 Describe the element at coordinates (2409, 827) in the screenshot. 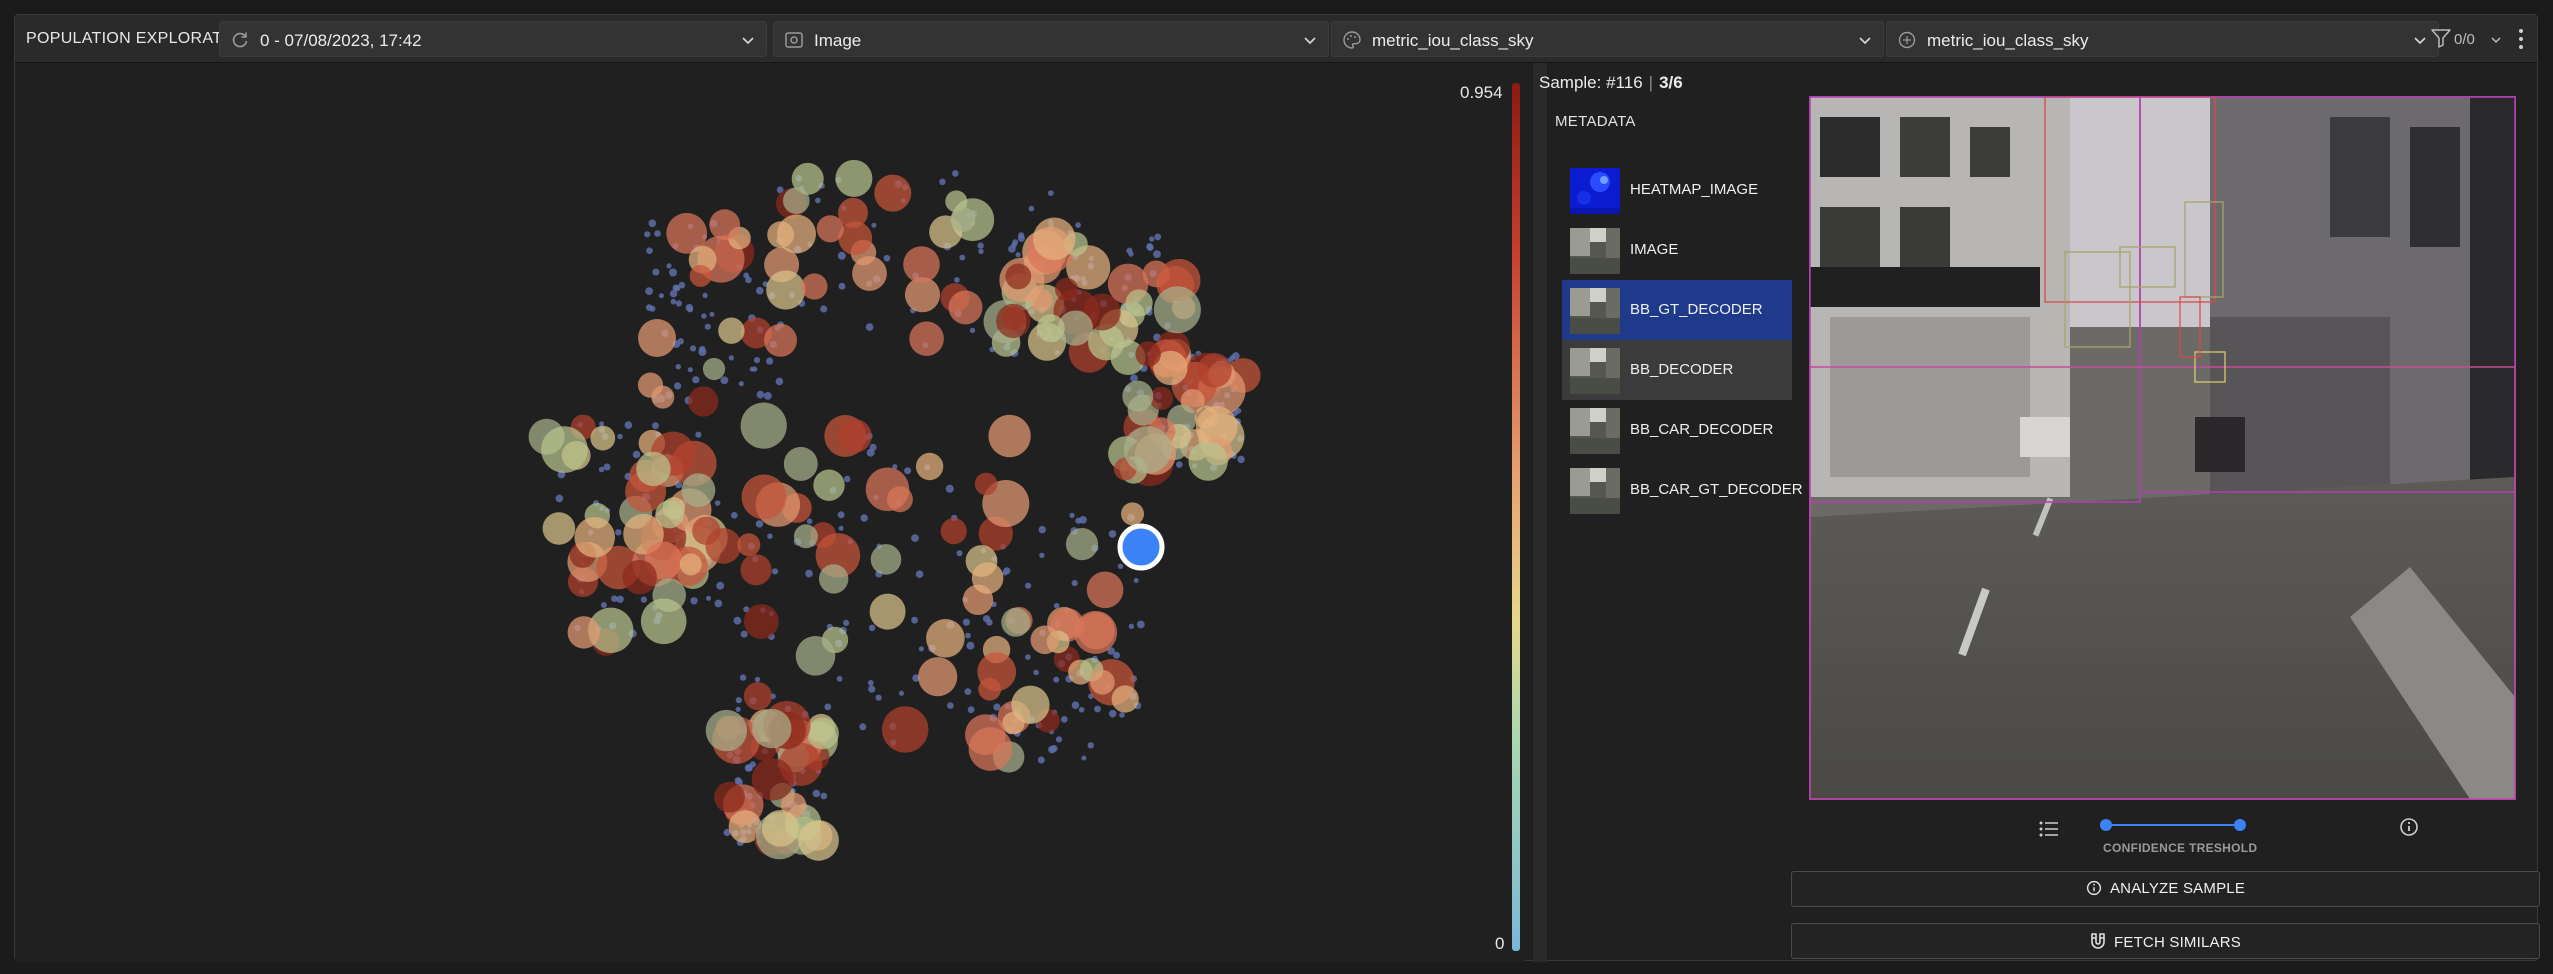

I see `info-icon` at that location.